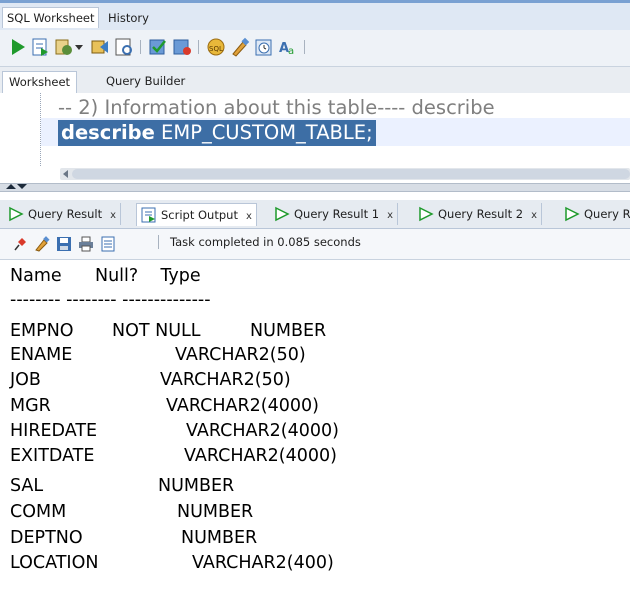 This screenshot has width=630, height=605. What do you see at coordinates (182, 47) in the screenshot?
I see `rollback-icon` at bounding box center [182, 47].